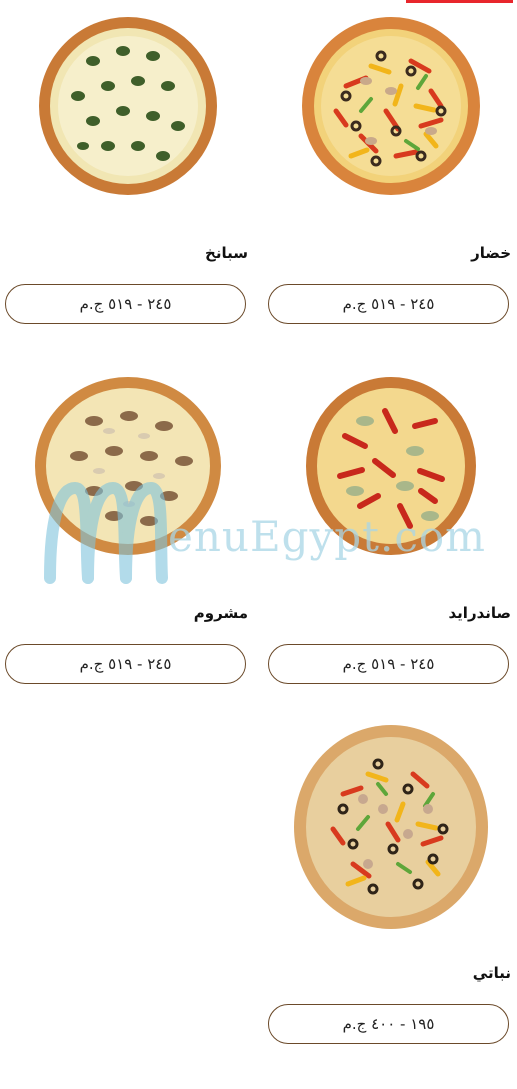 This screenshot has height=1089, width=517. What do you see at coordinates (390, 106) in the screenshot?
I see `pizza-vegetables-image` at bounding box center [390, 106].